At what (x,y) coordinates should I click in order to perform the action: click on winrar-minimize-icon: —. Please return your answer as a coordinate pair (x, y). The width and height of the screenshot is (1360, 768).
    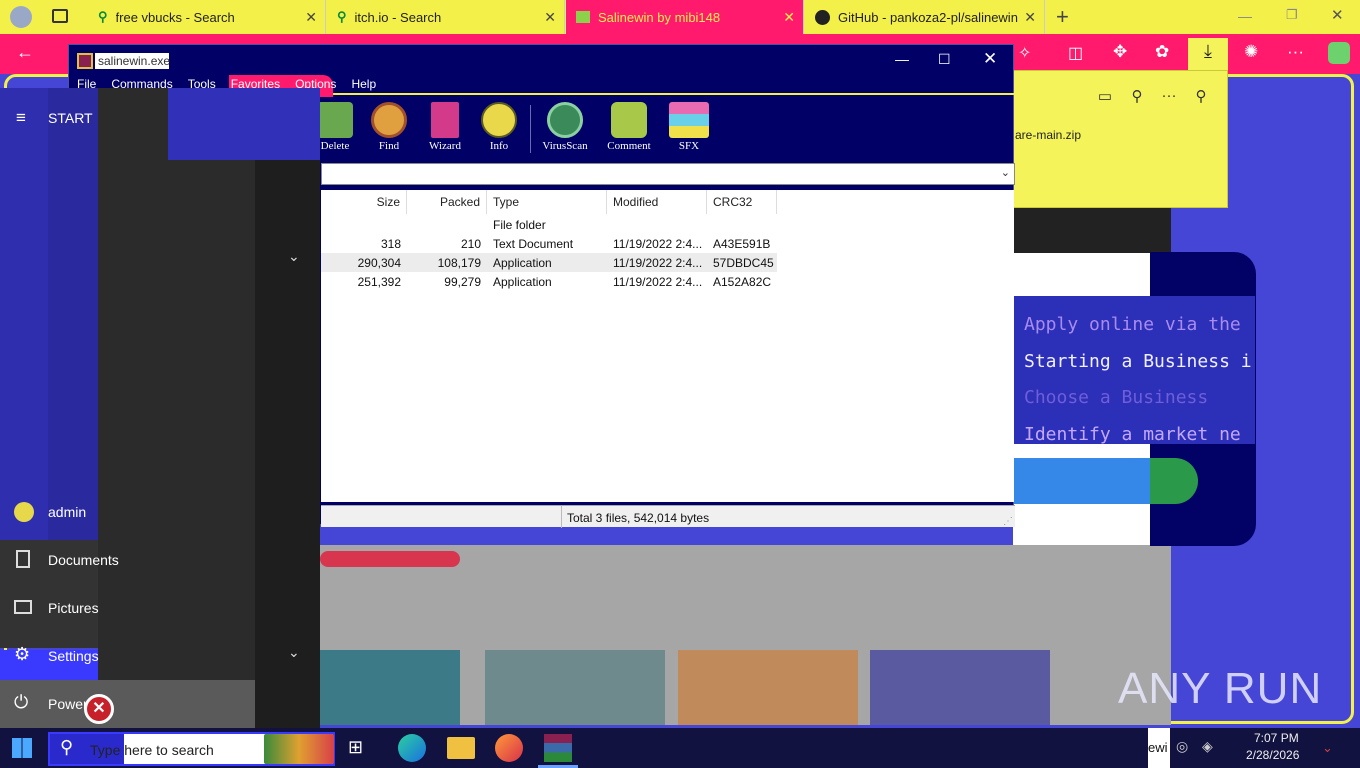
    Looking at the image, I should click on (902, 59).